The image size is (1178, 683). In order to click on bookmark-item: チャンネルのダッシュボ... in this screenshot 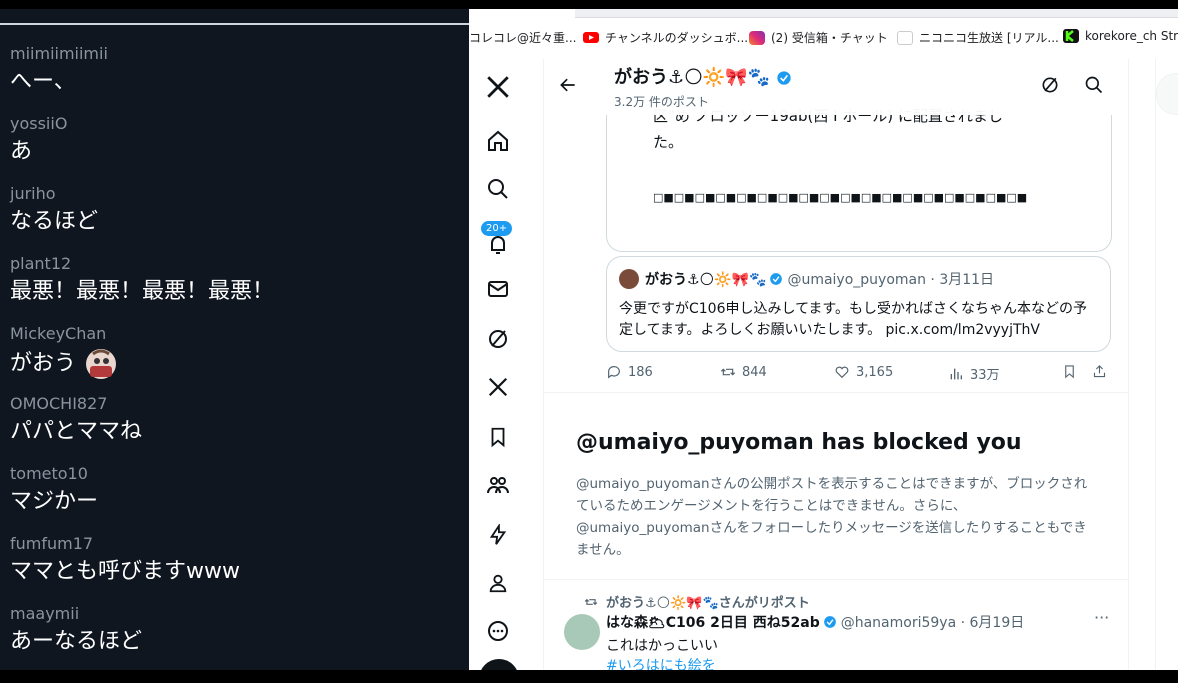, I will do `click(665, 37)`.